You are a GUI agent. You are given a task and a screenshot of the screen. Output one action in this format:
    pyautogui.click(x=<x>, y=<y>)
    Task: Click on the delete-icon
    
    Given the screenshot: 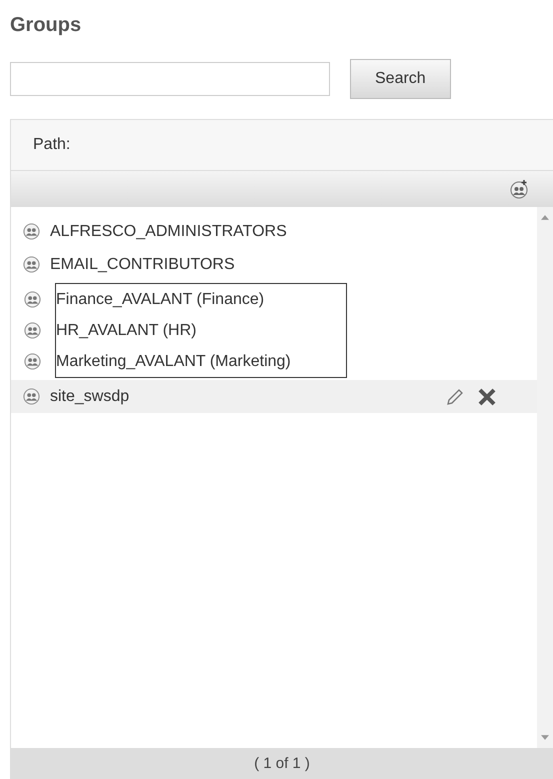 What is the action you would take?
    pyautogui.click(x=487, y=396)
    